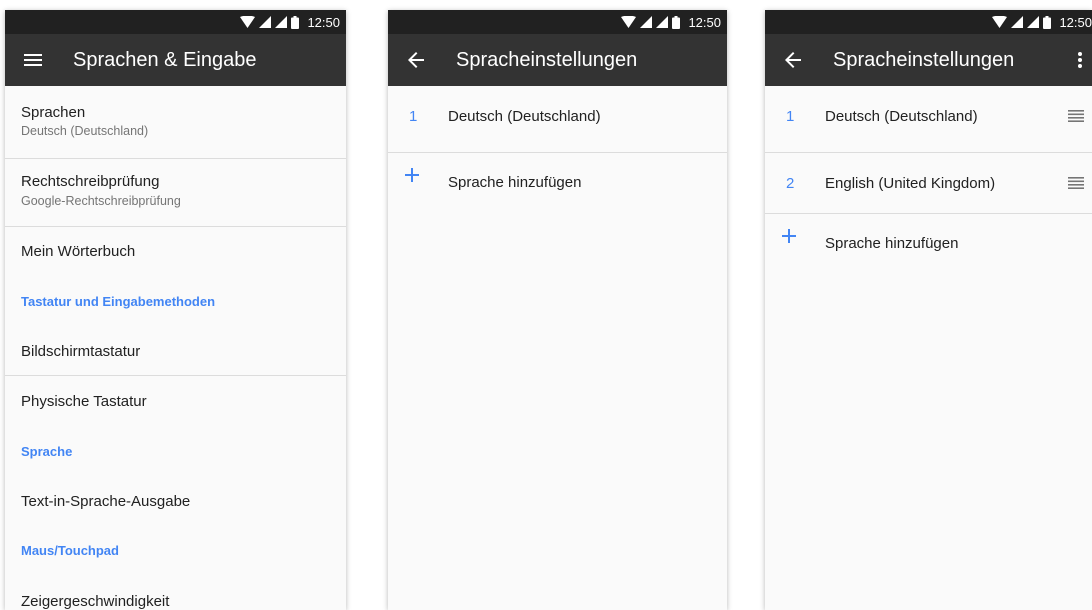 This screenshot has height=610, width=1092. I want to click on item-summary: Deutsch (Deutschland), so click(85, 131).